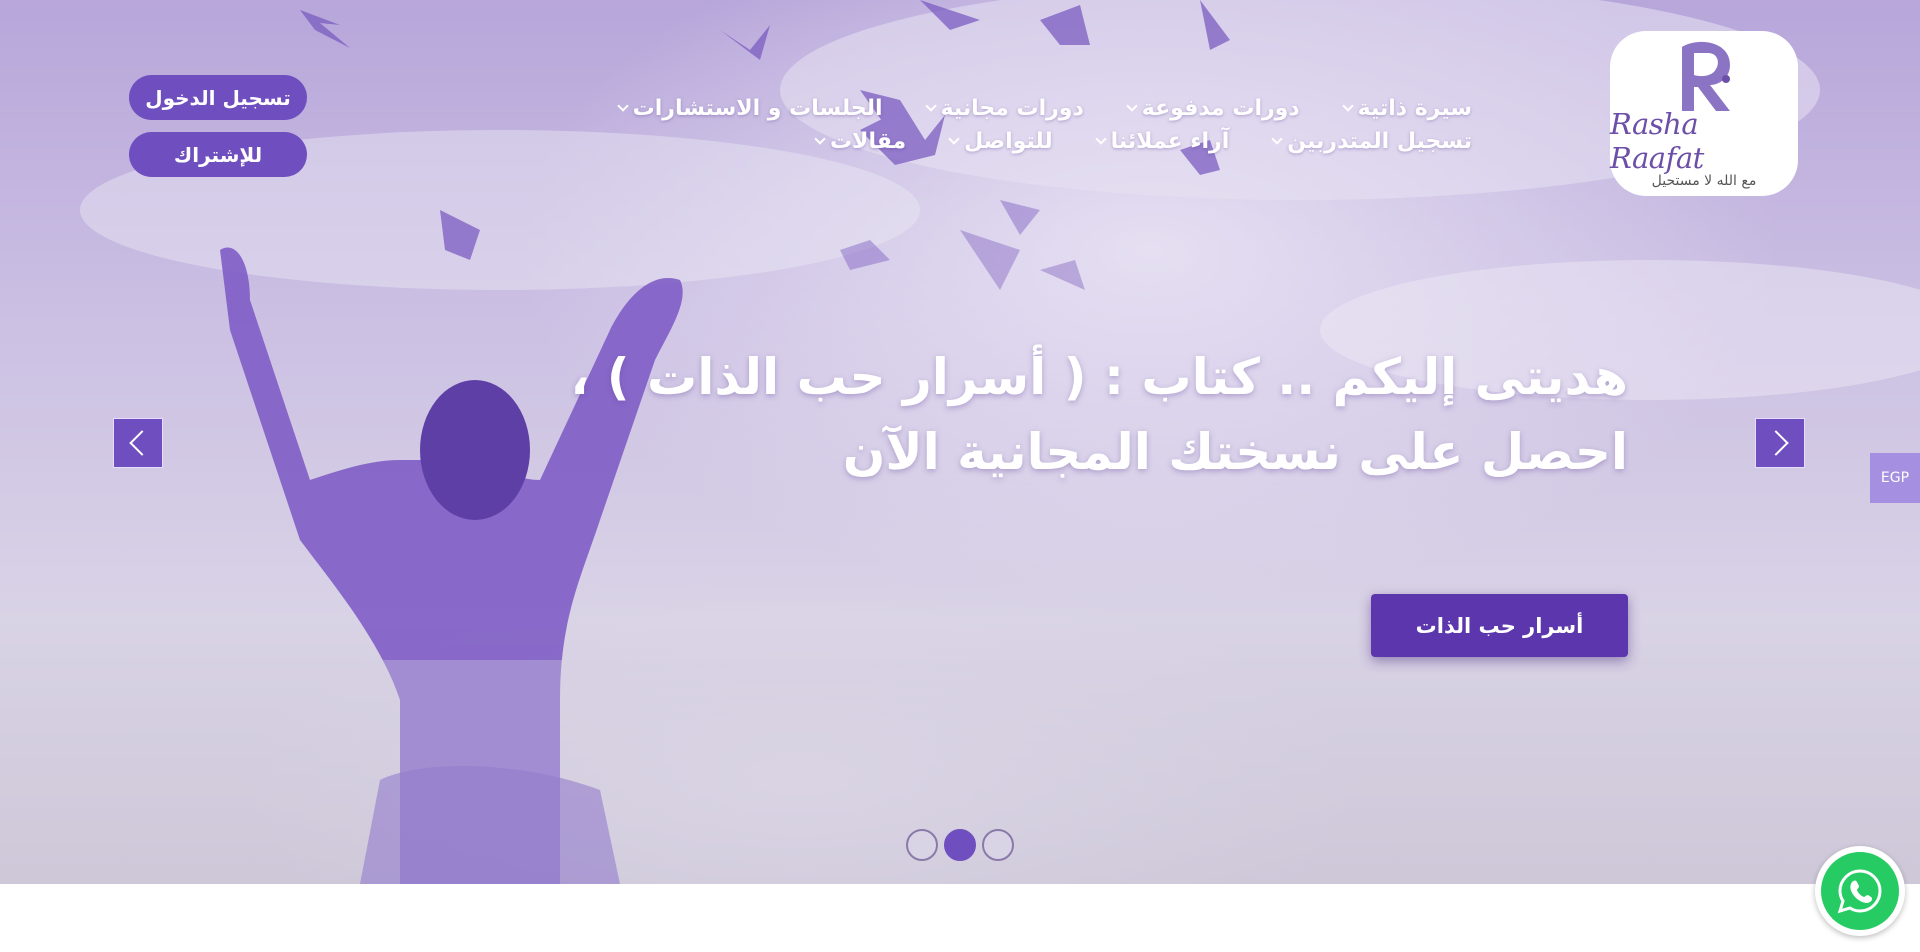 The image size is (1920, 952). I want to click on whatsapp-button, so click(1860, 891).